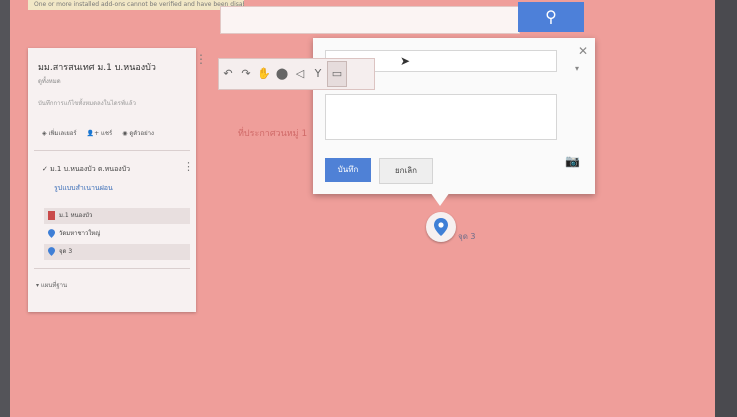  I want to click on search-button: ⚲, so click(551, 17).